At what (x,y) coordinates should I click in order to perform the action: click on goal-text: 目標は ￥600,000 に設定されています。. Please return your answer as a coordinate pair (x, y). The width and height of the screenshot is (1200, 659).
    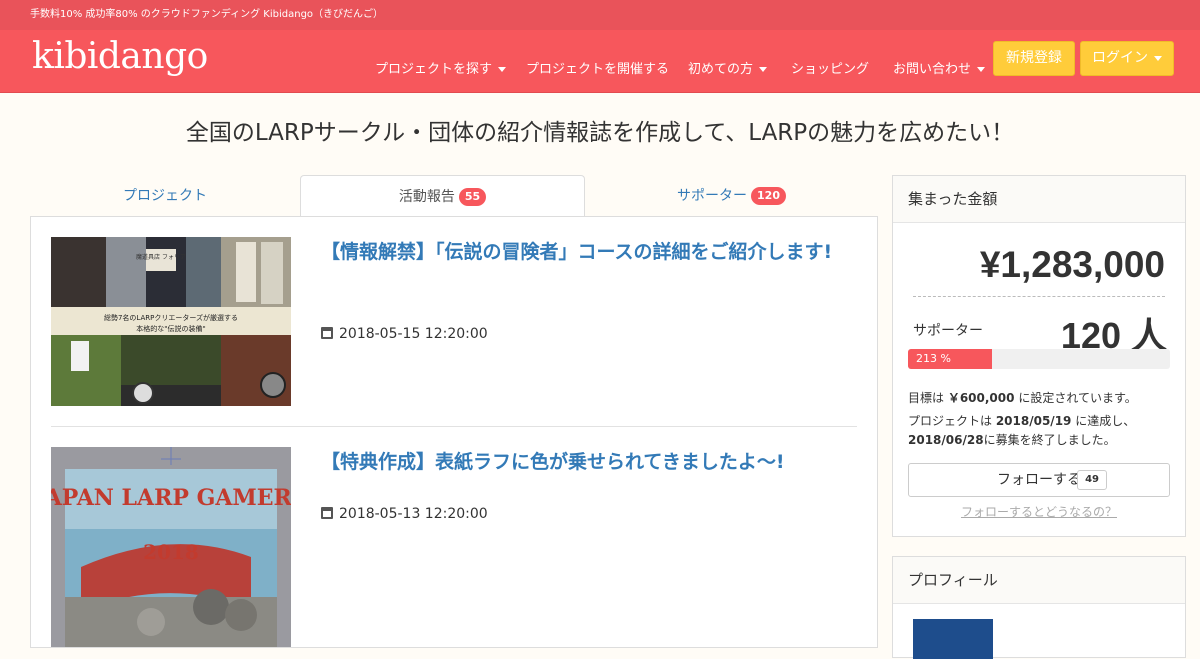
    Looking at the image, I should click on (1022, 398).